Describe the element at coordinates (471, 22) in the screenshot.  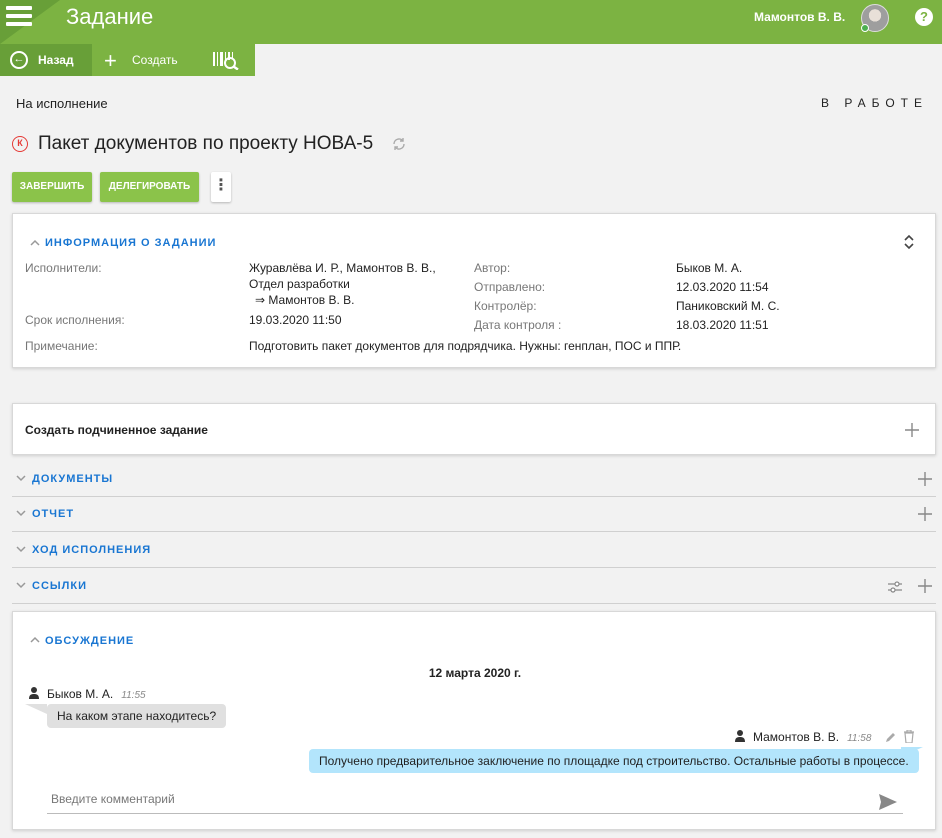
I see `app-header: Задание Мамонтов В. В. ?` at that location.